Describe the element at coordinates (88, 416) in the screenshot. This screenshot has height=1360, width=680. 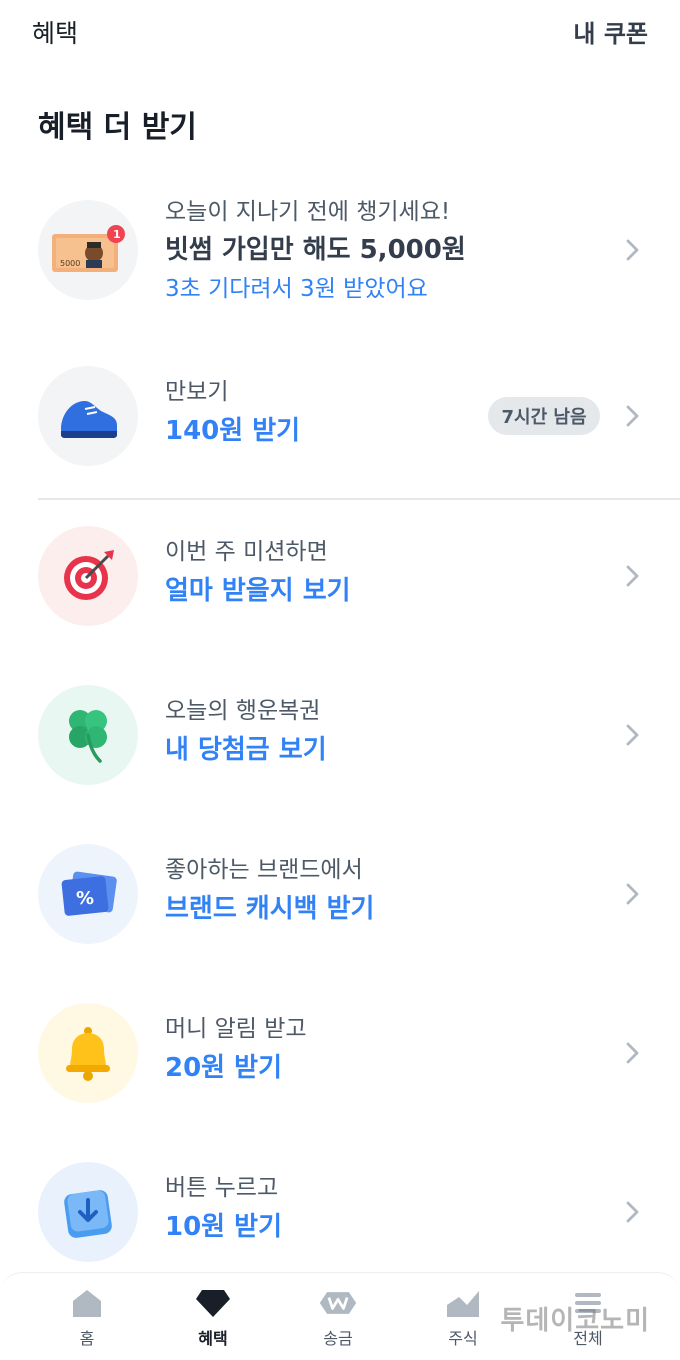
I see `sneaker-icon` at that location.